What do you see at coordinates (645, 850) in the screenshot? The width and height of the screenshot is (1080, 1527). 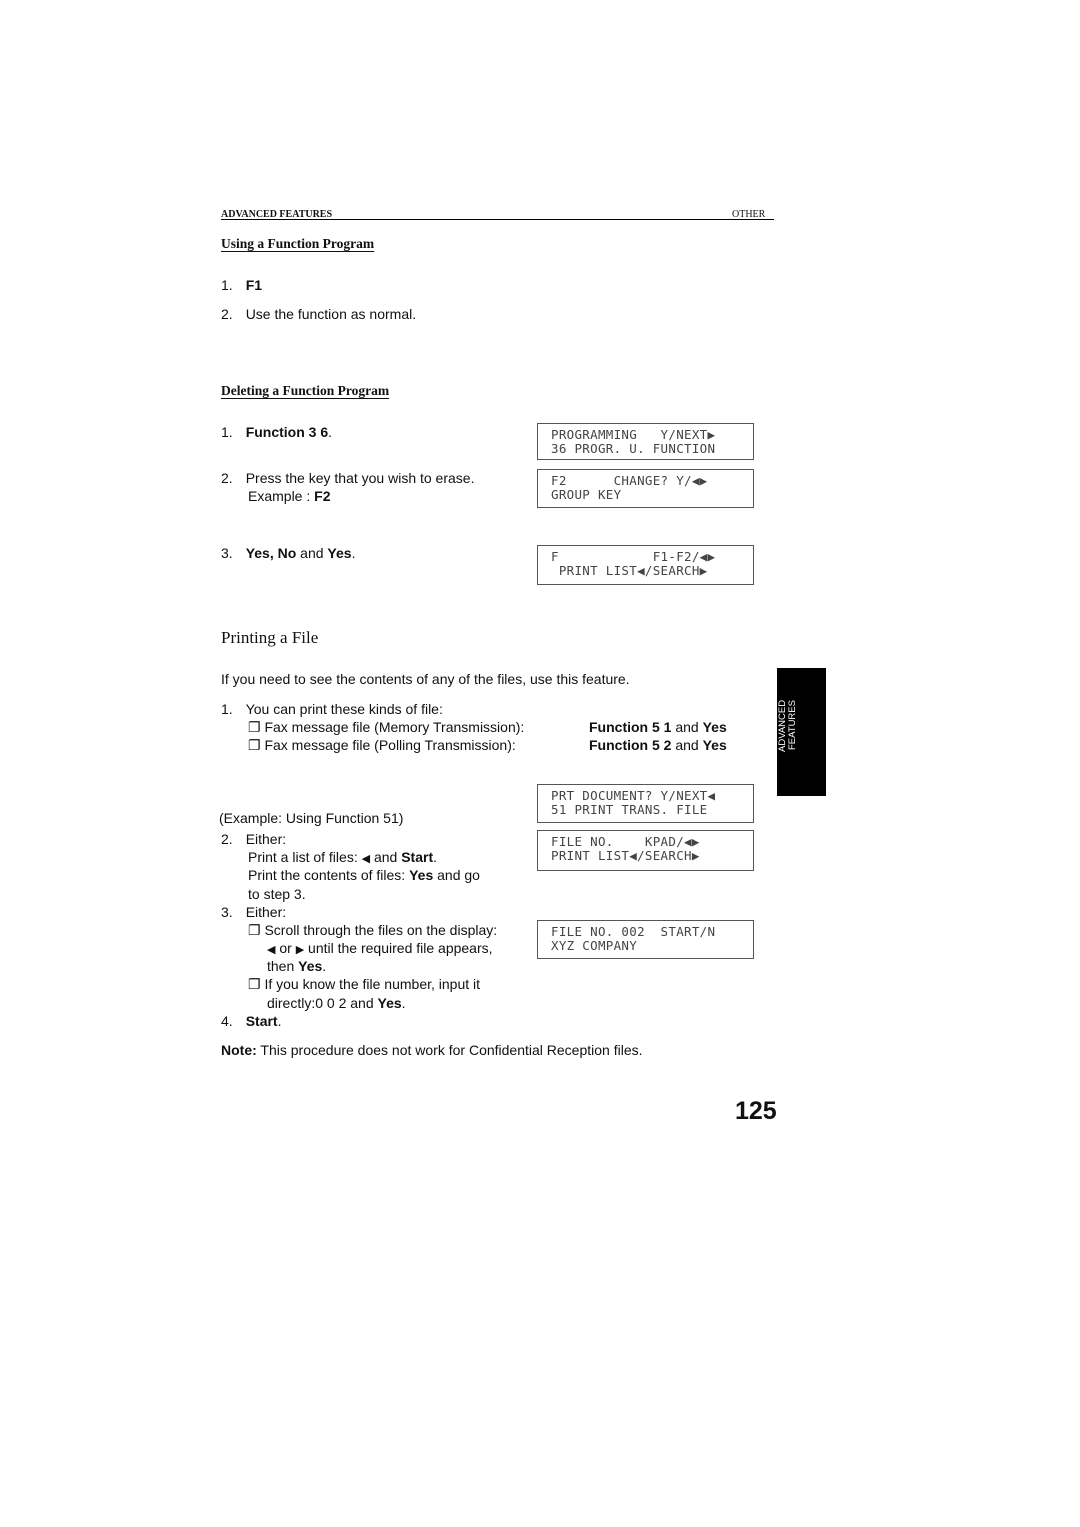 I see `lcd-display: FILE NO. KPAD/◀▶ PRINT LIST◀/SEARCH▶` at bounding box center [645, 850].